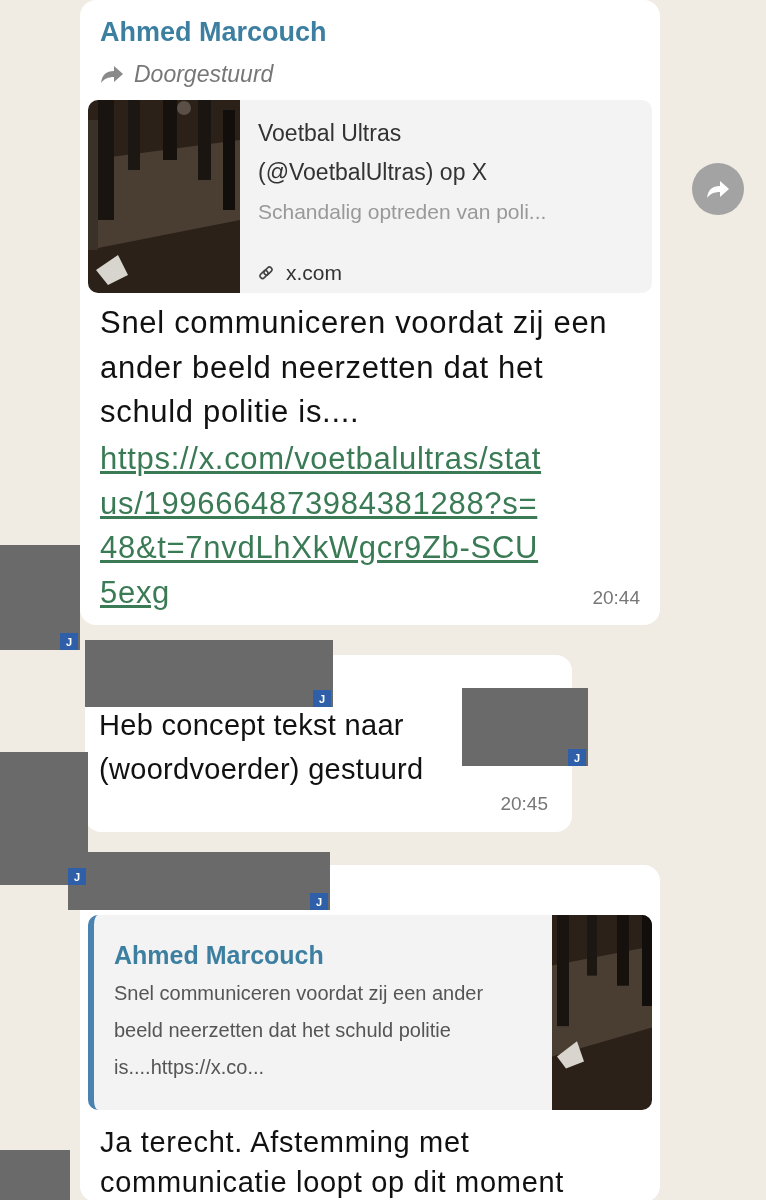  Describe the element at coordinates (370, 196) in the screenshot. I see `link-preview: Voetbal Ultras (@VoetbalUltras) op X Schandalig optreden van poli... x.com` at that location.